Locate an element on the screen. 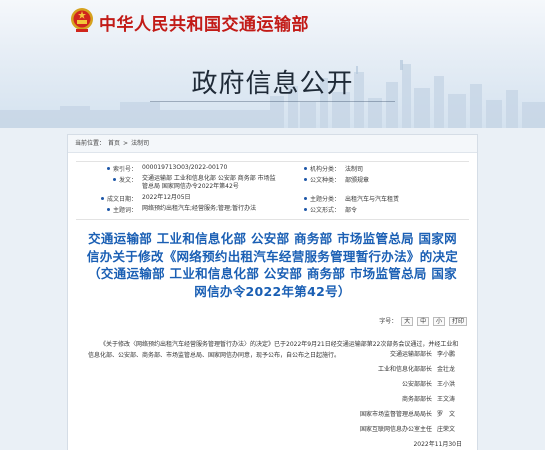 The height and width of the screenshot is (450, 545). signature-row: 交通运输部部长 李小鹏 is located at coordinates (332, 354).